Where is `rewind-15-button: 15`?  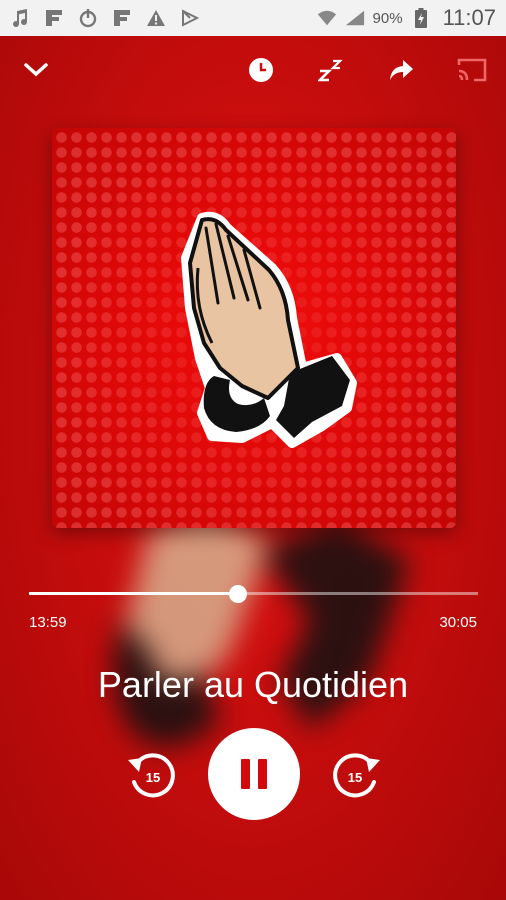
rewind-15-button: 15 is located at coordinates (152, 776).